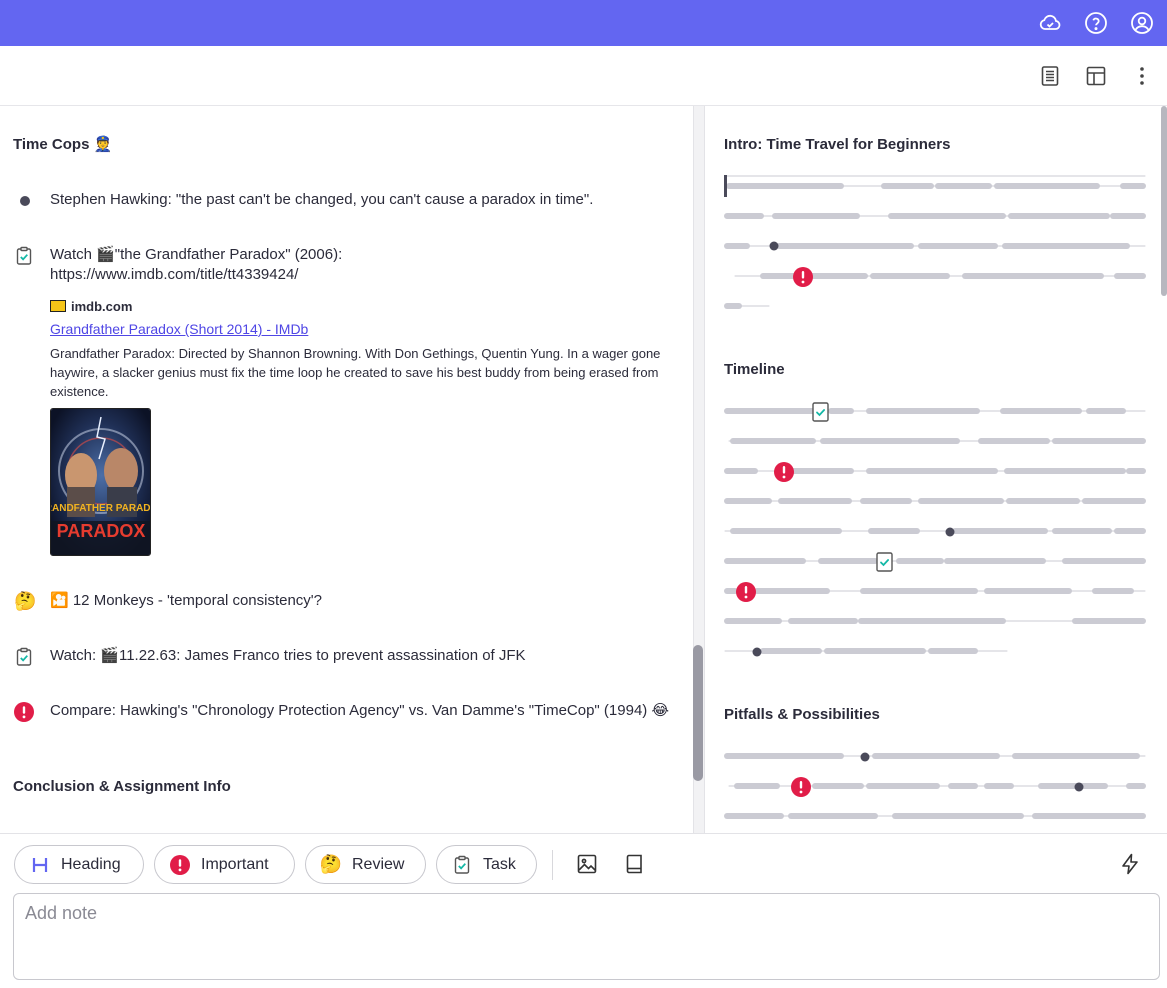 This screenshot has width=1167, height=988. I want to click on review-chip-label: Review, so click(378, 864).